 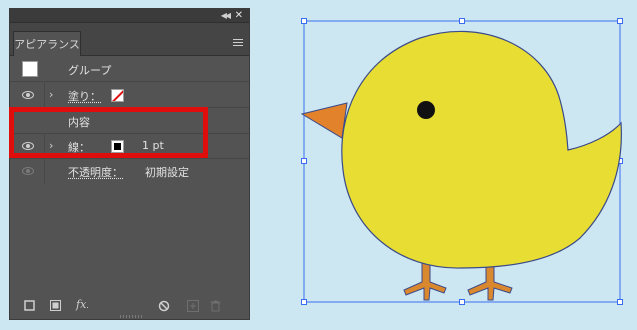 What do you see at coordinates (426, 110) in the screenshot?
I see `chick-eye` at bounding box center [426, 110].